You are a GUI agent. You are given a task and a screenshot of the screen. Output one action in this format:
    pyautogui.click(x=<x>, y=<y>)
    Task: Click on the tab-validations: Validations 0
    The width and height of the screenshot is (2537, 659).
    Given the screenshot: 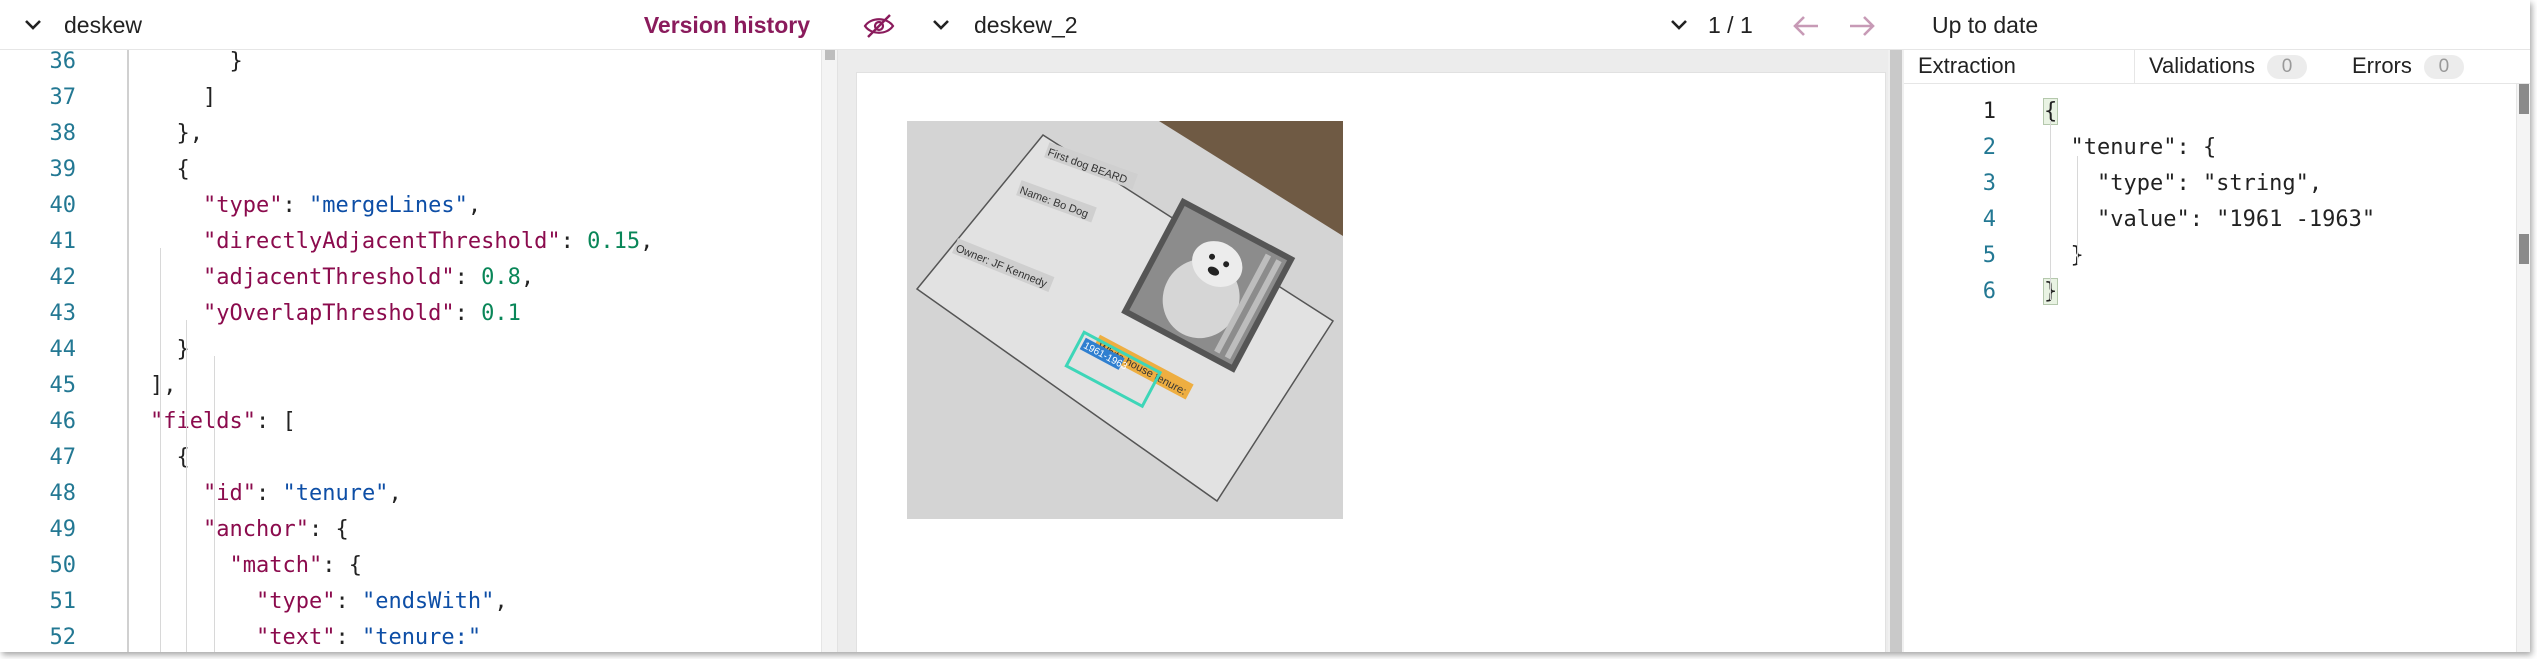 What is the action you would take?
    pyautogui.click(x=2236, y=67)
    